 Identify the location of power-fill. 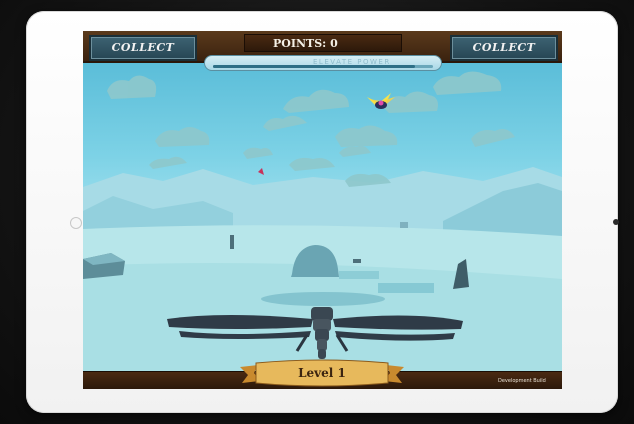
(314, 66).